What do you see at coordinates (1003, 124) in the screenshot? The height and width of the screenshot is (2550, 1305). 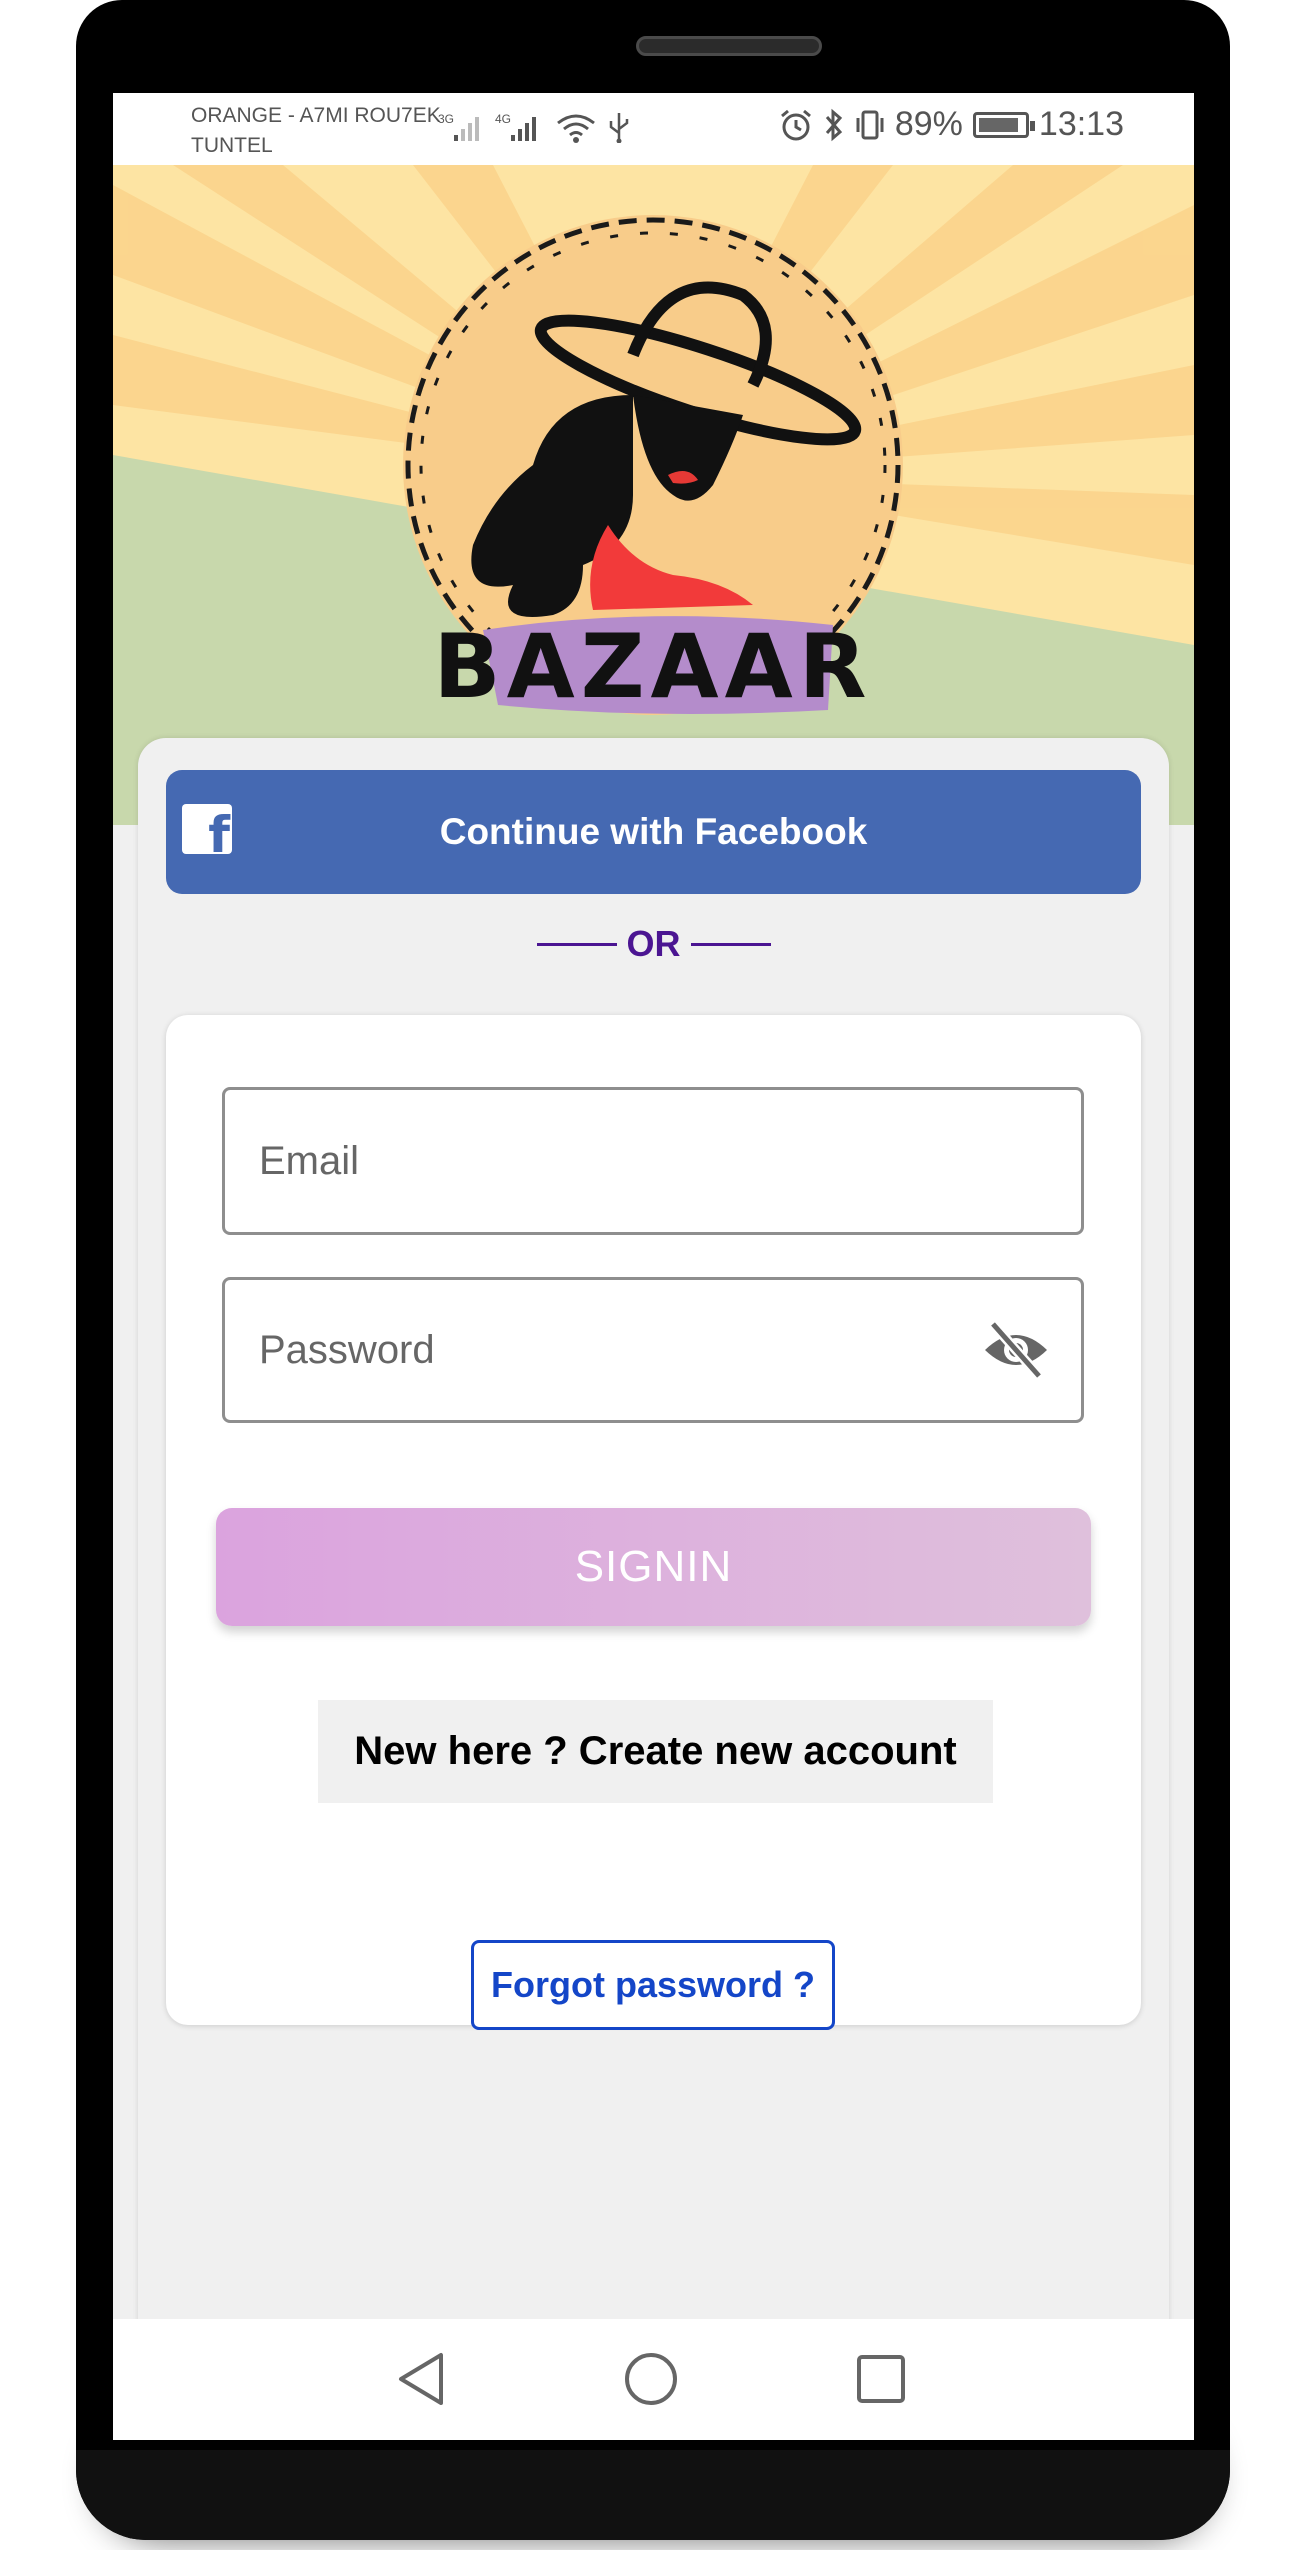 I see `battery-icon` at bounding box center [1003, 124].